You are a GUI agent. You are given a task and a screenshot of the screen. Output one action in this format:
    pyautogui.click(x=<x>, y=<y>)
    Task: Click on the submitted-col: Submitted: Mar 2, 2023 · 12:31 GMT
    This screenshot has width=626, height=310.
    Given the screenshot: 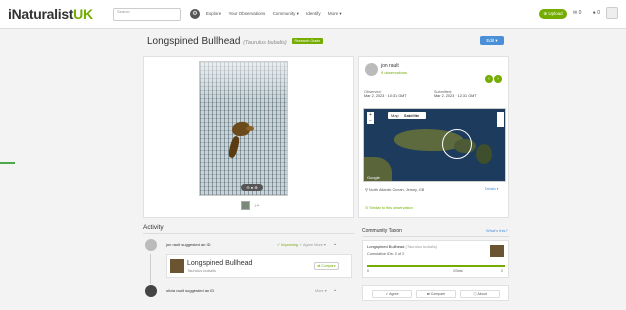 What is the action you would take?
    pyautogui.click(x=455, y=94)
    